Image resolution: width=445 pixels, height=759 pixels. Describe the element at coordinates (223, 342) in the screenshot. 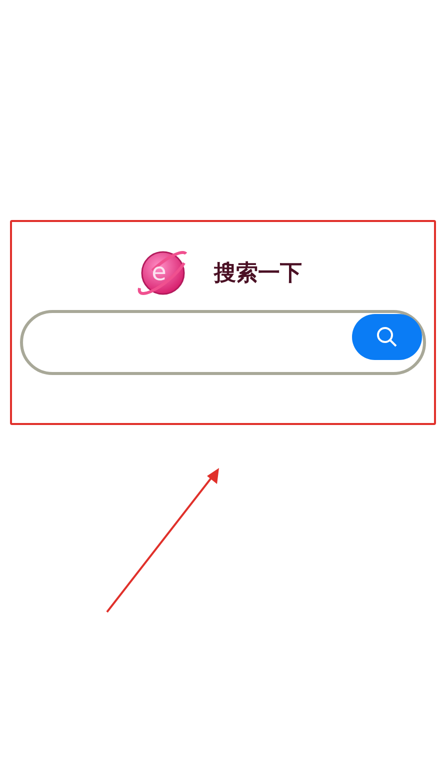

I see `search-field` at that location.